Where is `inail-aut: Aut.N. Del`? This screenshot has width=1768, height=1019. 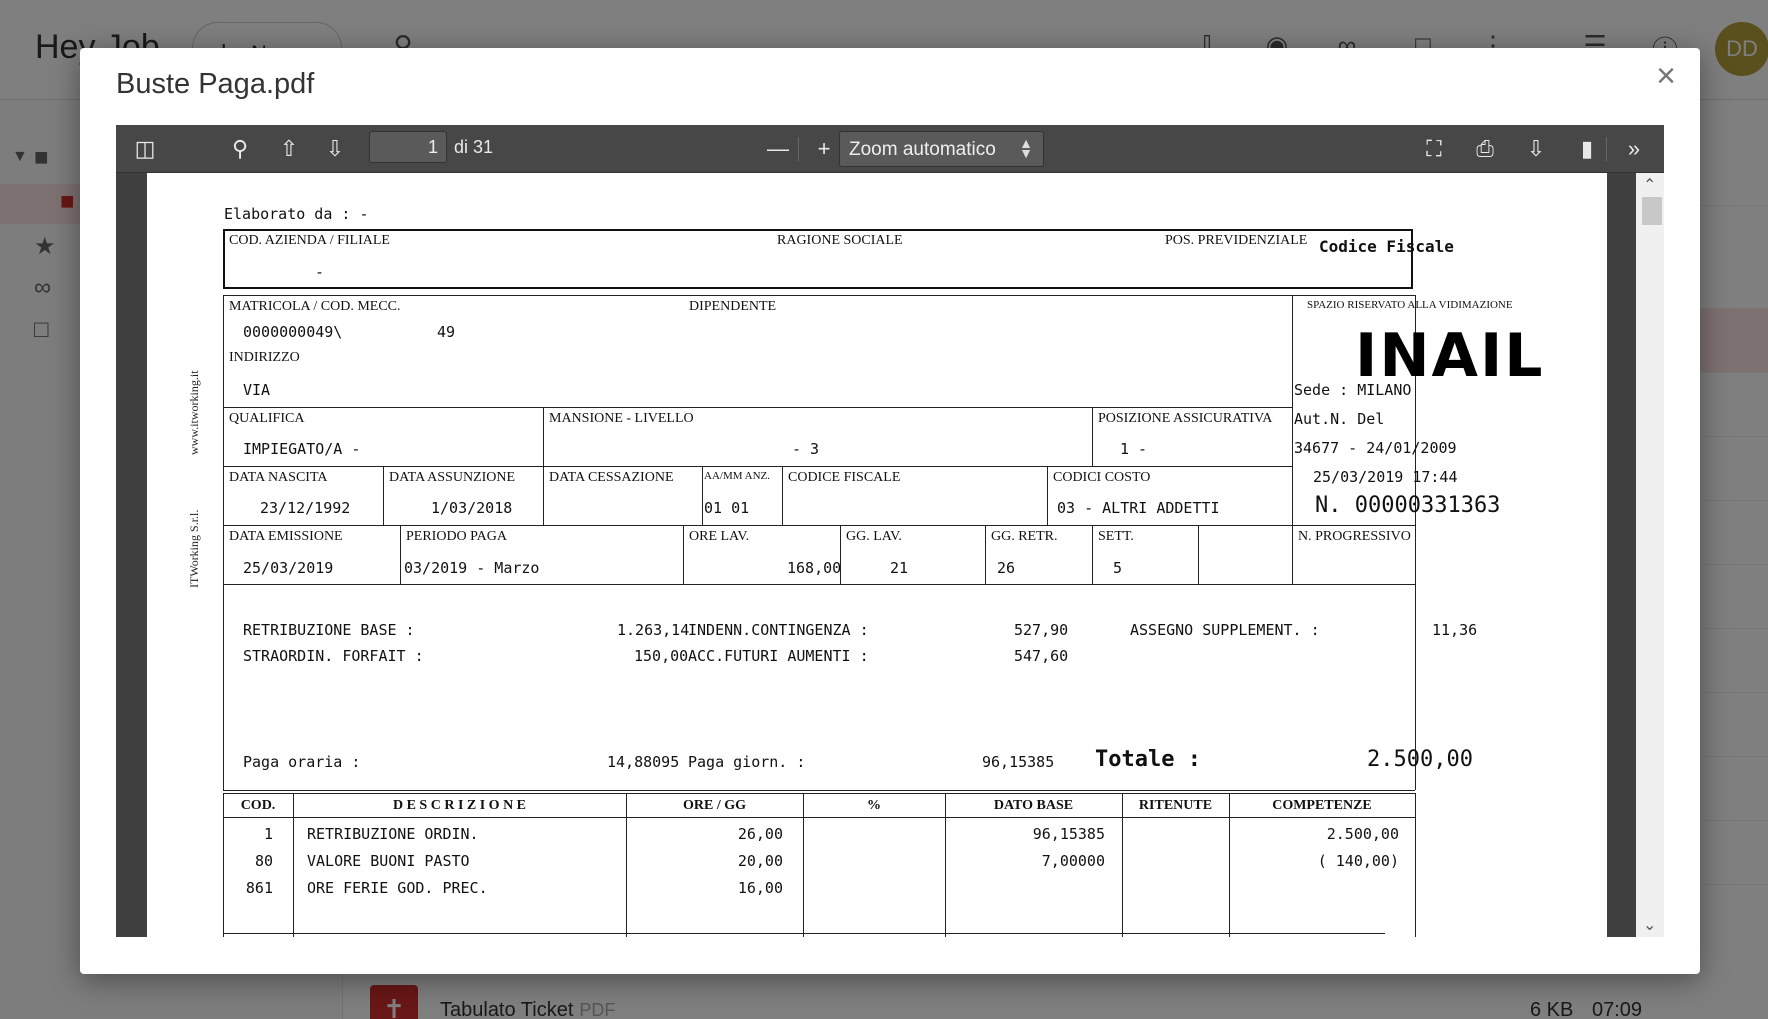
inail-aut: Aut.N. Del is located at coordinates (1339, 419).